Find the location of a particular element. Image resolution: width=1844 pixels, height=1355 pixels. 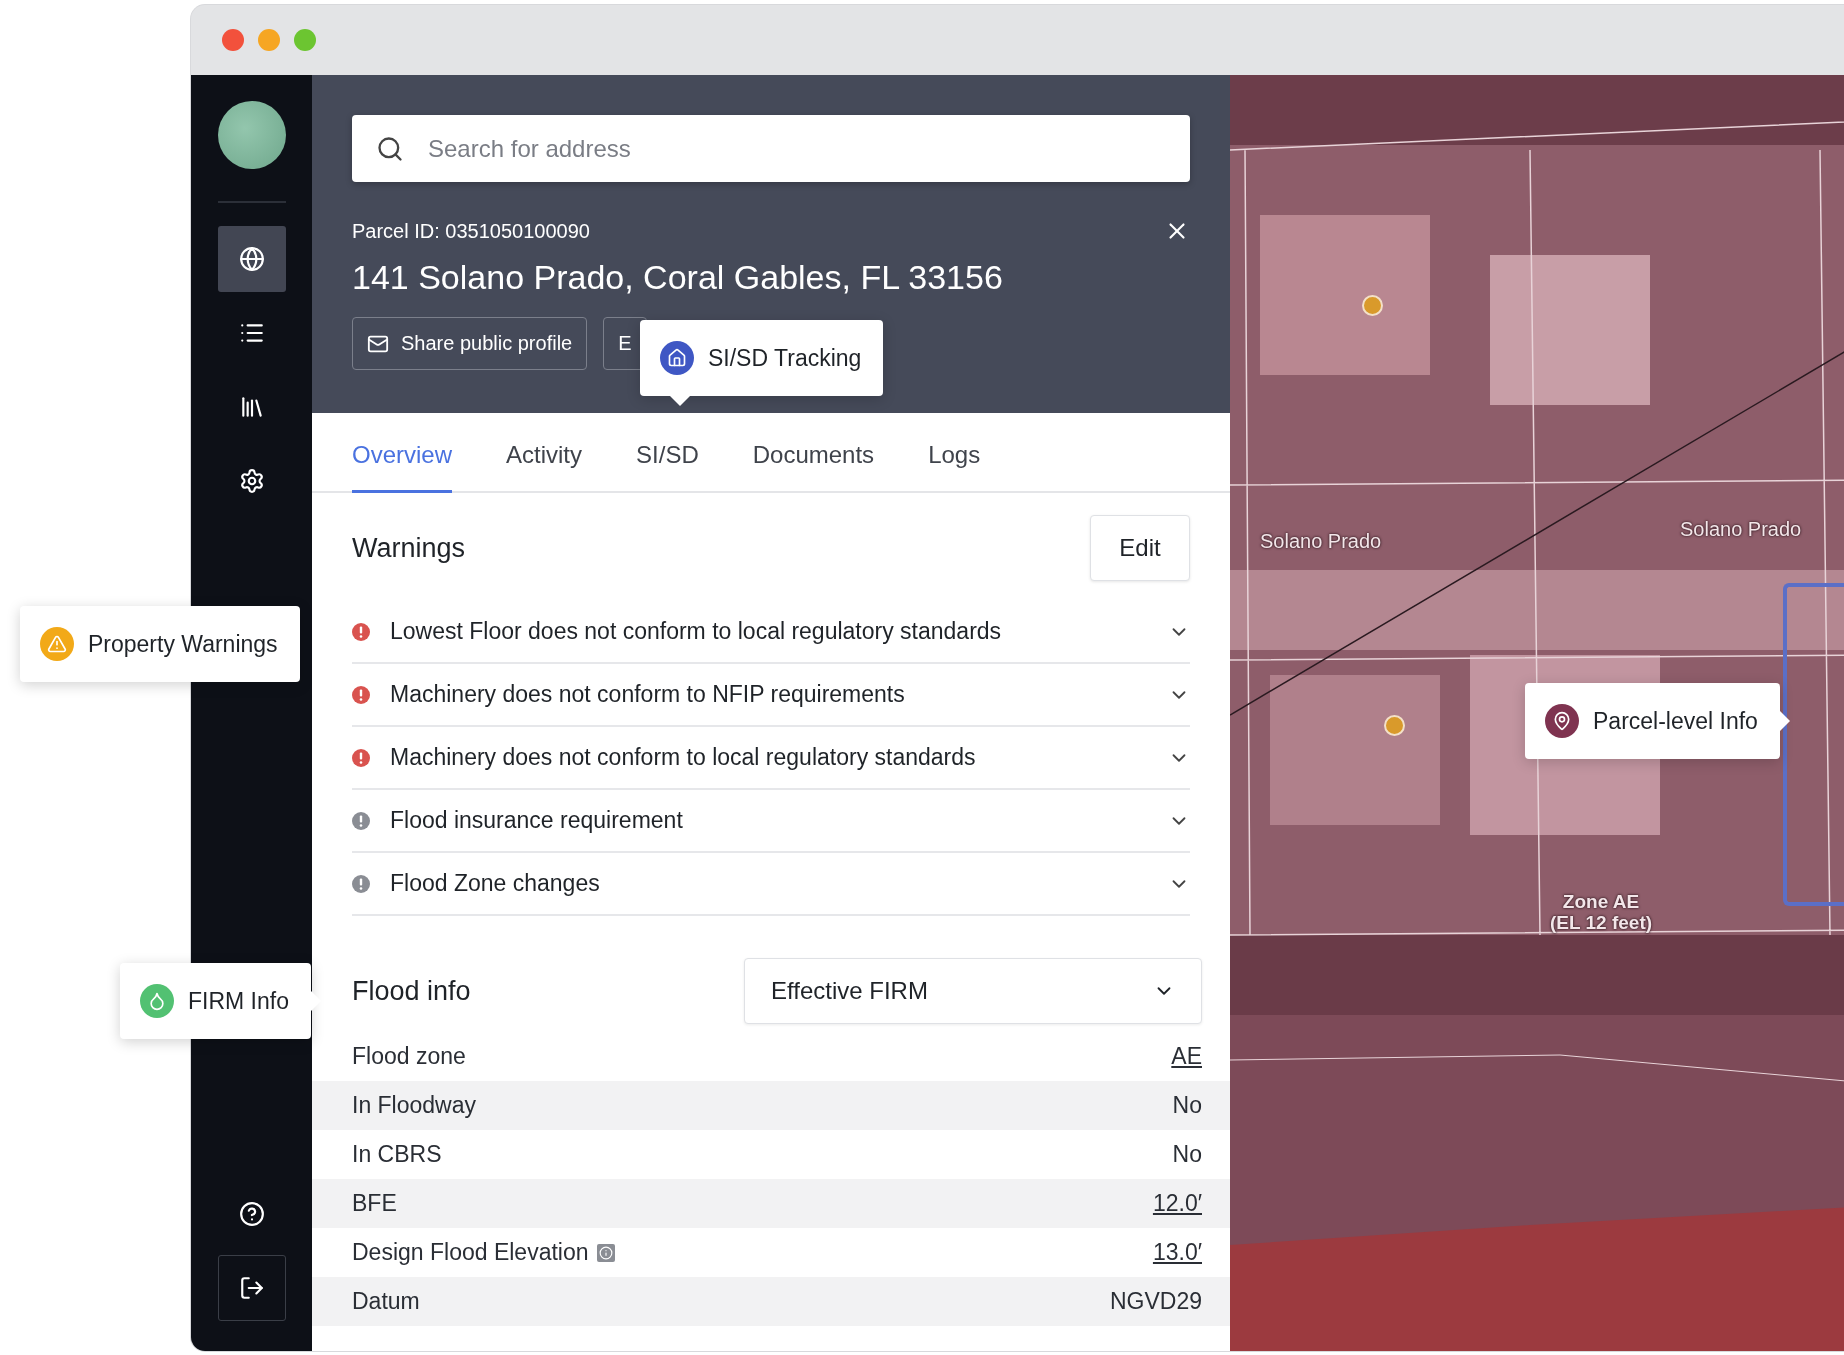

warning-text: Flood Zone changes is located at coordinates (495, 883).